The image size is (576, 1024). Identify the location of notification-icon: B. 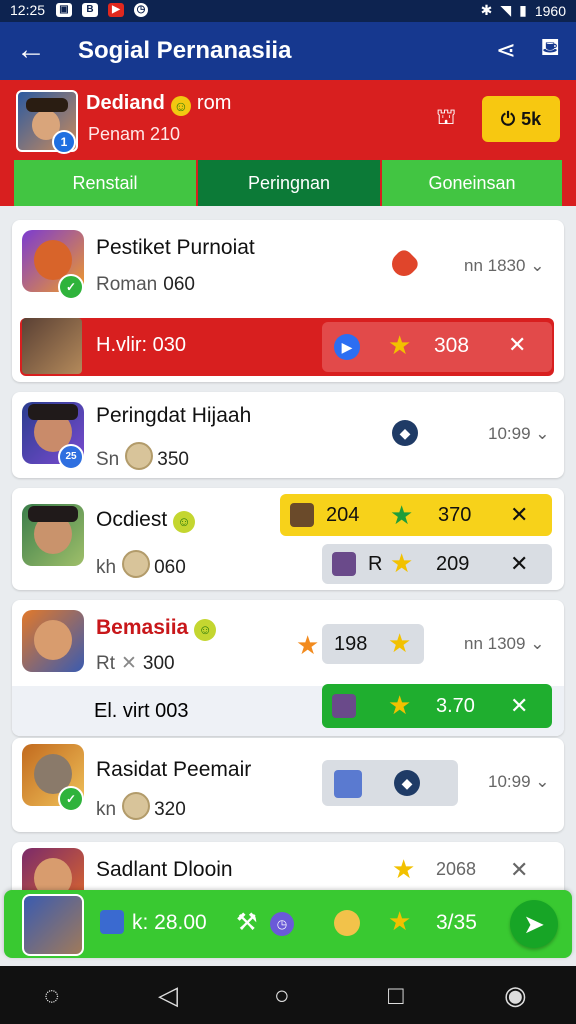
(90, 10).